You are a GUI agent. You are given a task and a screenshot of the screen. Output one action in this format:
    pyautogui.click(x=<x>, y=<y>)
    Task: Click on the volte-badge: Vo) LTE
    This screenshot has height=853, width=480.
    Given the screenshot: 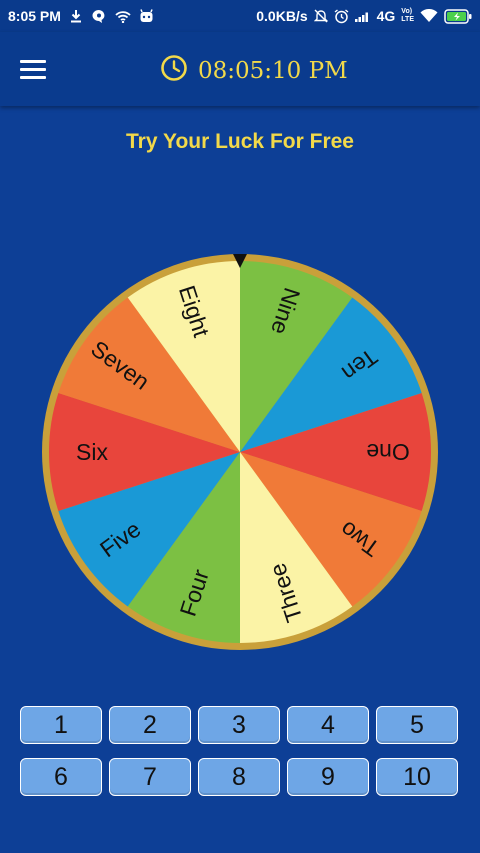 What is the action you would take?
    pyautogui.click(x=407, y=16)
    